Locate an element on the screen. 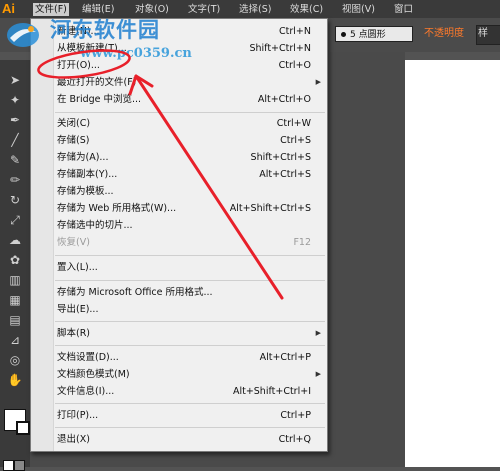 The height and width of the screenshot is (471, 500). menu-window: 窗口 is located at coordinates (403, 9).